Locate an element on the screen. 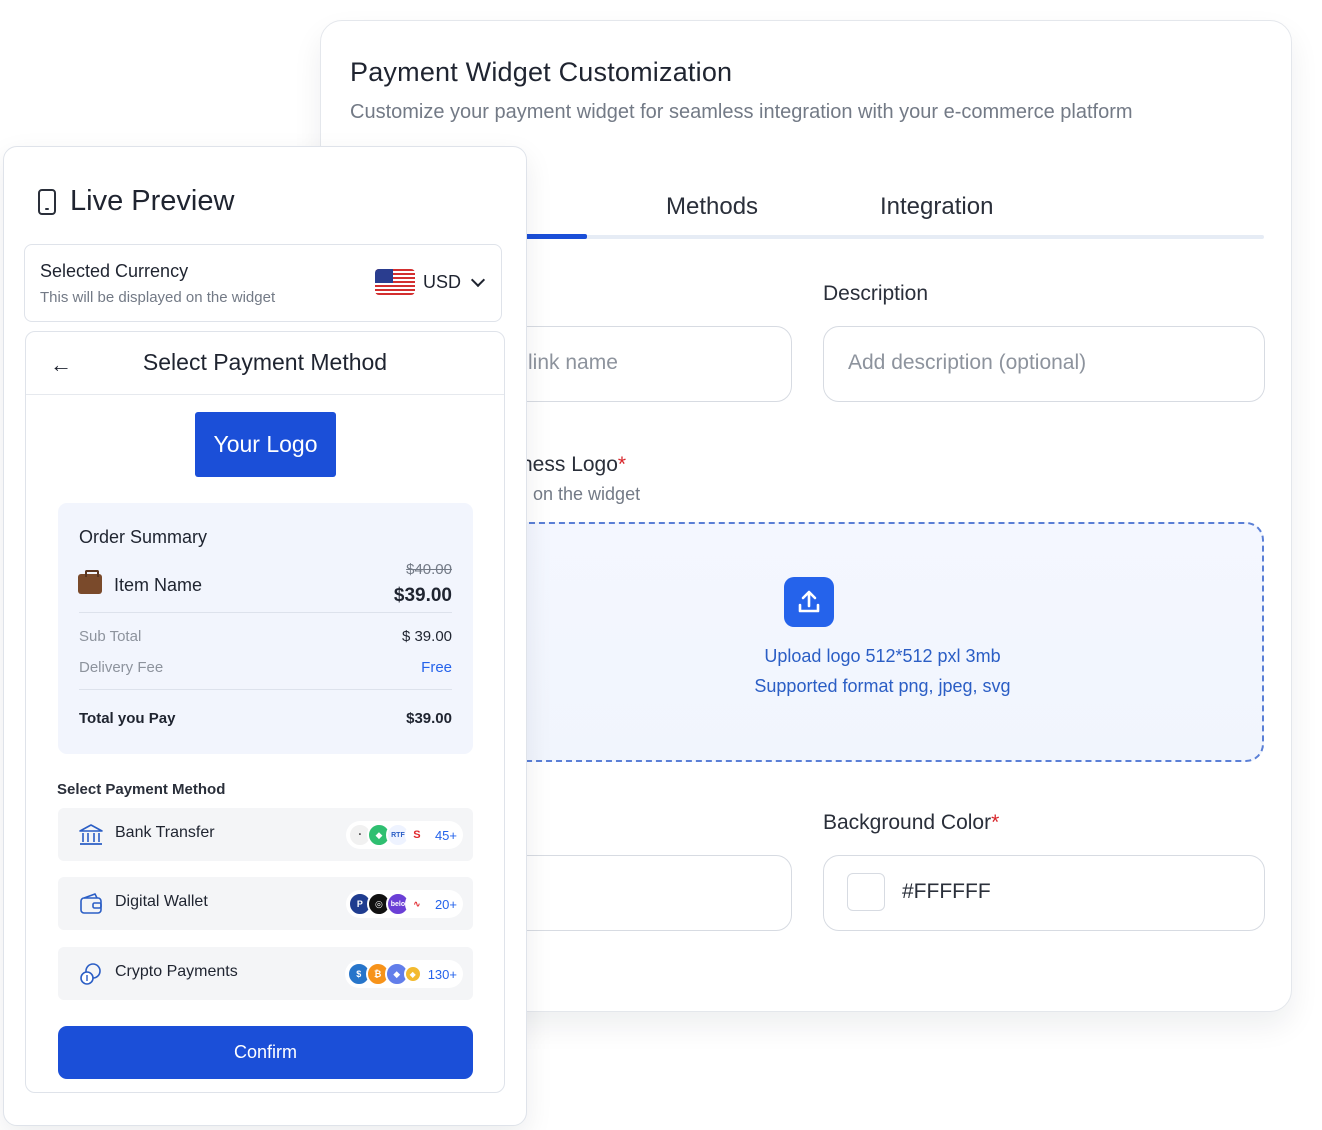  provider-count: 45+ is located at coordinates (445, 835).